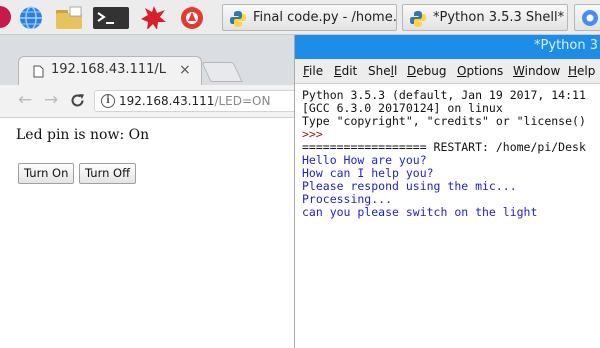  What do you see at coordinates (51, 100) in the screenshot?
I see `forward-arrow-icon: →` at bounding box center [51, 100].